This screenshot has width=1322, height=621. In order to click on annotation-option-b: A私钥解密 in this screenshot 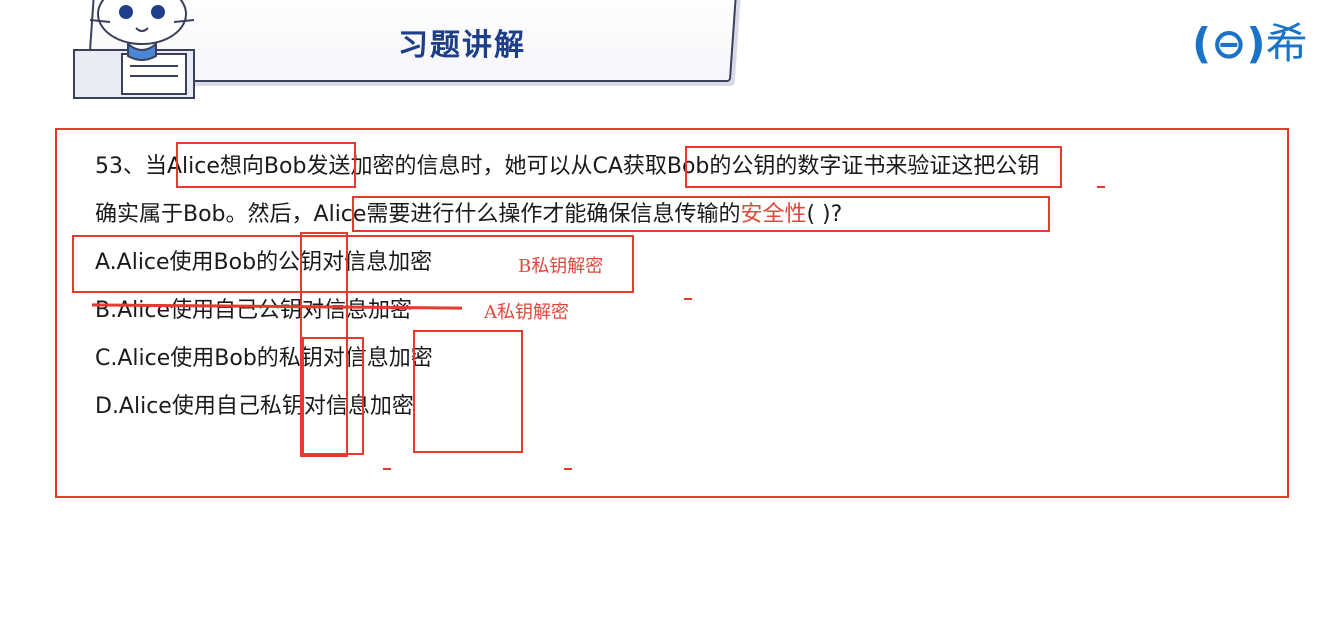, I will do `click(526, 312)`.